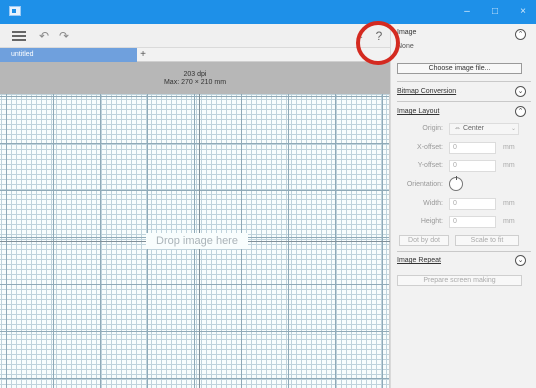 Image resolution: width=536 pixels, height=388 pixels. What do you see at coordinates (430, 165) in the screenshot?
I see `y-offset-label: Y-offset:` at bounding box center [430, 165].